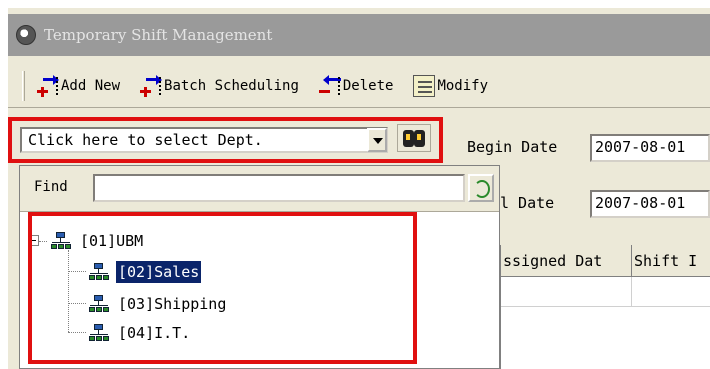 The height and width of the screenshot is (369, 710). I want to click on tree-node-shipping: [03]Shipping, so click(158, 304).